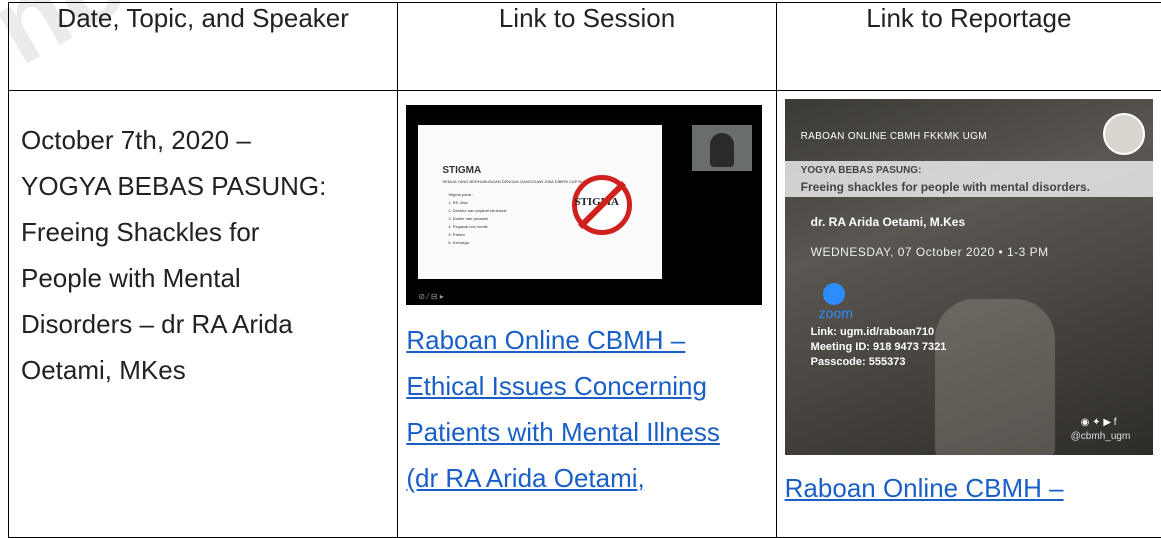 This screenshot has height=538, width=1161. Describe the element at coordinates (430, 296) in the screenshot. I see `player-controls-icon: ⊘ ⁄ ⊟ ▸` at that location.